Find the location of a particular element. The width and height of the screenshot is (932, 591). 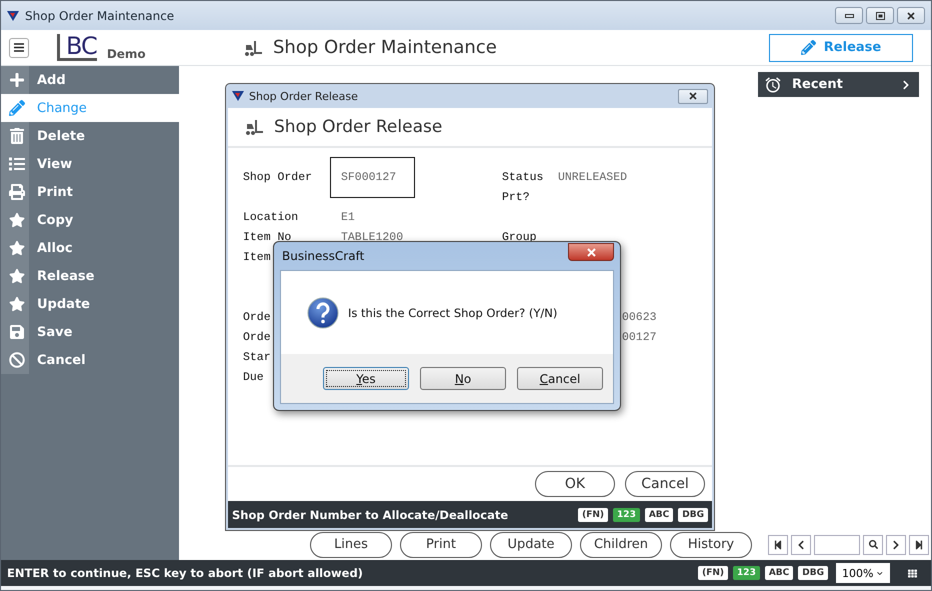

sidebar-item: Cancel is located at coordinates (90, 360).